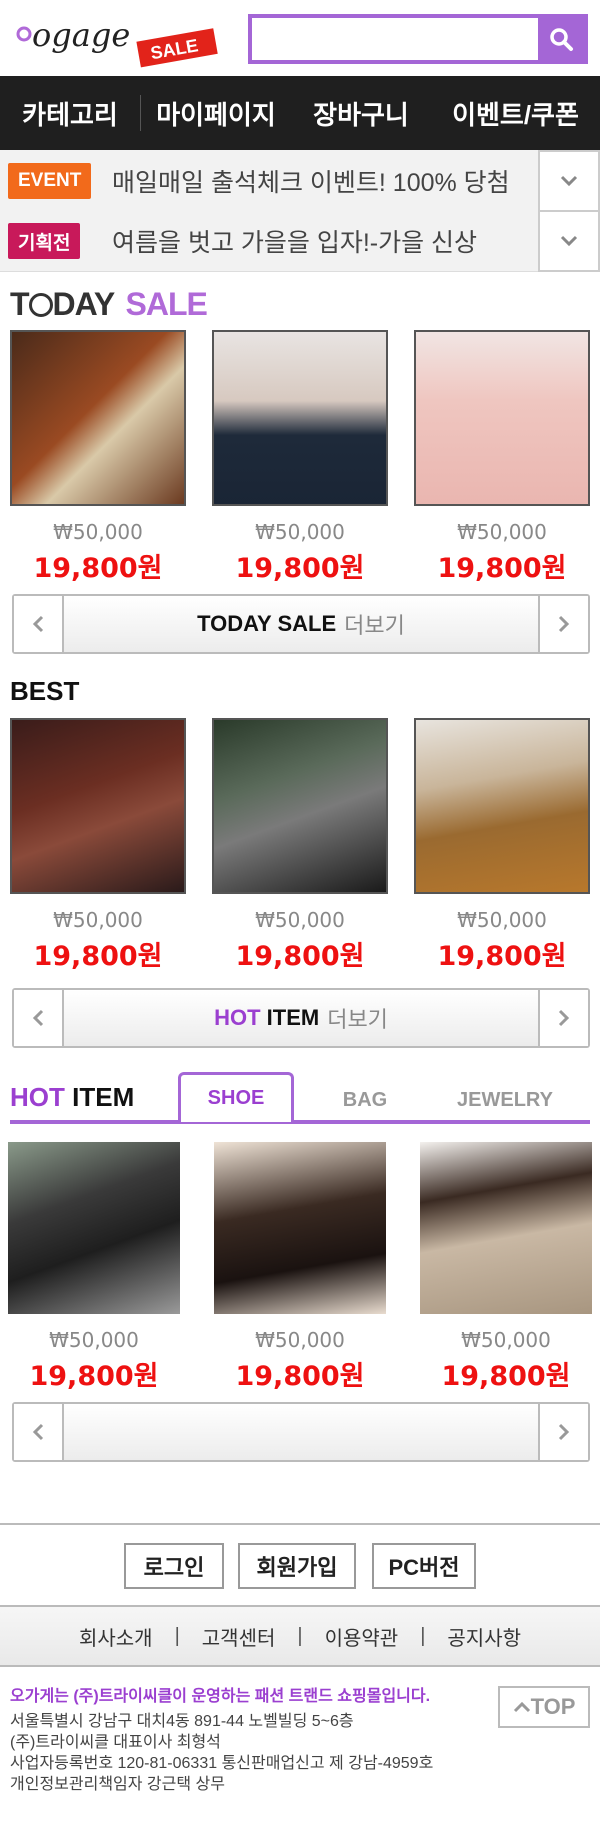  Describe the element at coordinates (521, 1707) in the screenshot. I see `chevron-up-icon` at that location.